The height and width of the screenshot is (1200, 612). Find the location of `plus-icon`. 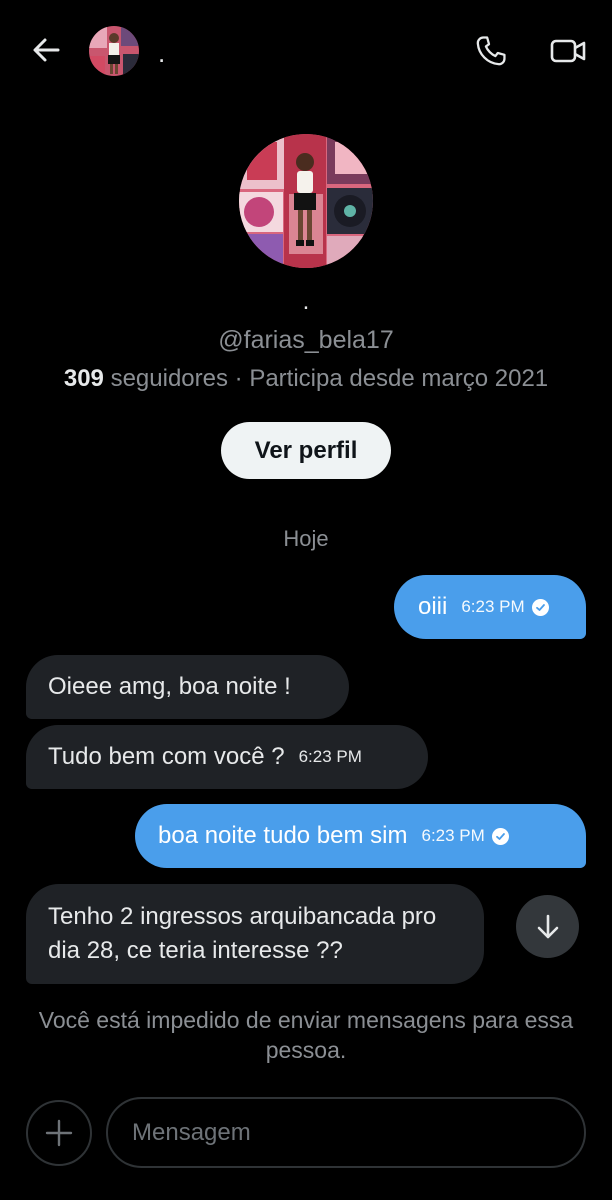

plus-icon is located at coordinates (59, 1133).